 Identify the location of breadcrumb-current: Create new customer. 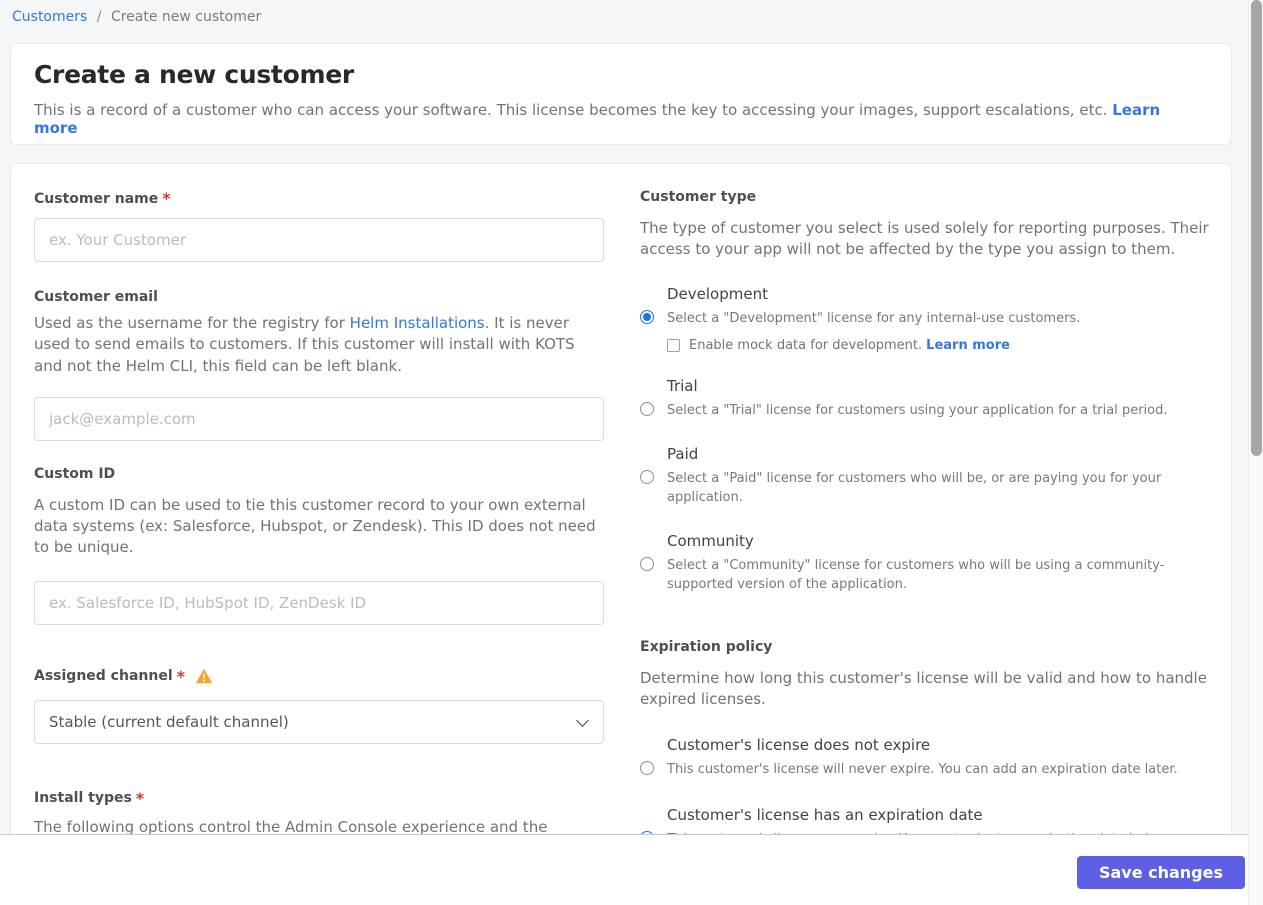
(186, 17).